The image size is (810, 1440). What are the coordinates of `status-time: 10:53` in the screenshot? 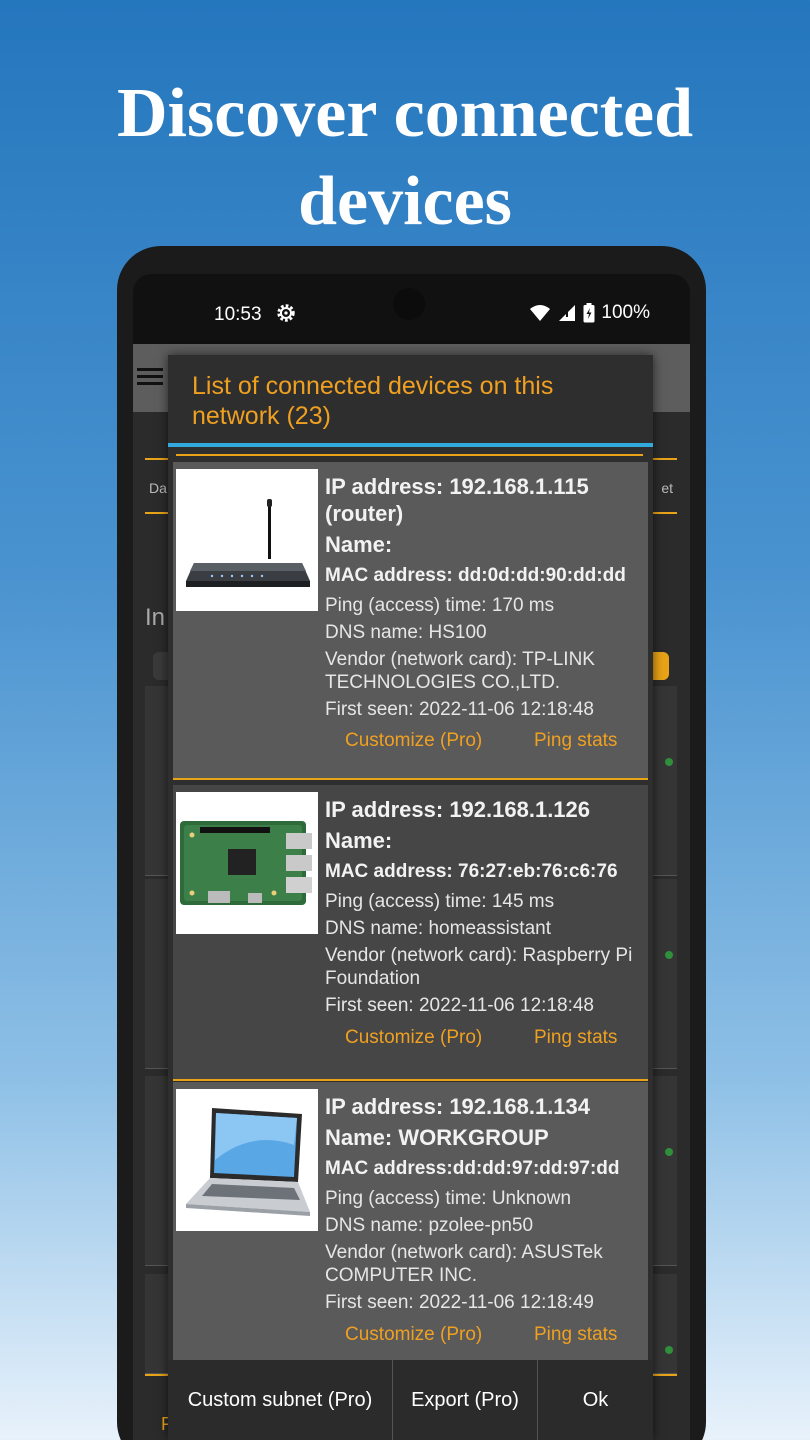 It's located at (238, 314).